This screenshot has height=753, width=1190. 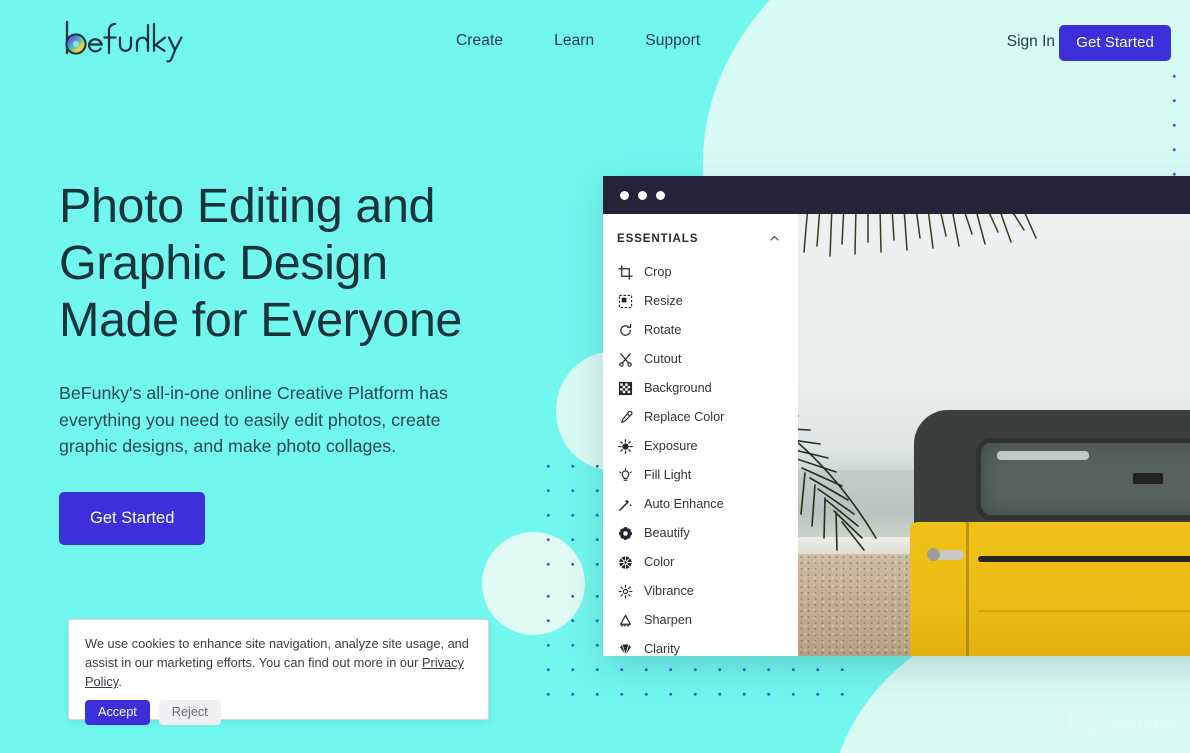 I want to click on accept-cookies-button: Accept, so click(x=117, y=712).